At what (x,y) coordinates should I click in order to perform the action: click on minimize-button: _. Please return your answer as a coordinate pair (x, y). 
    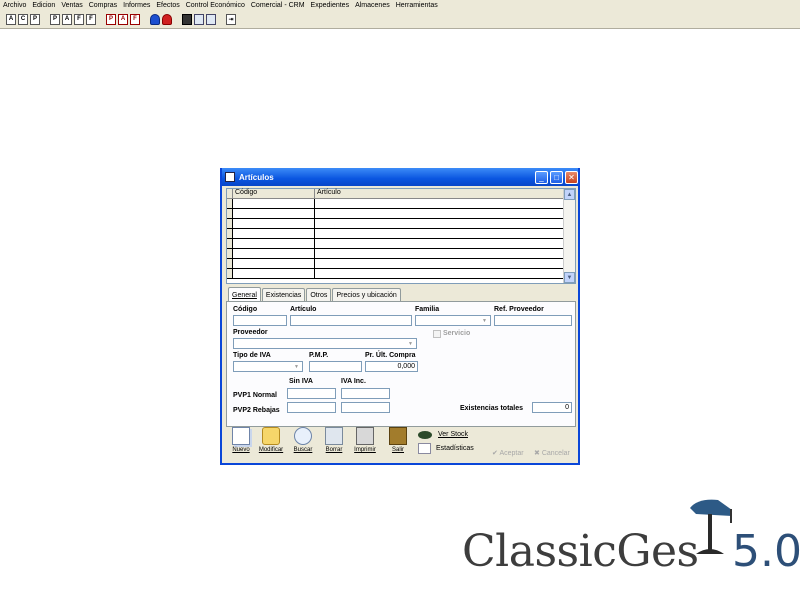
    Looking at the image, I should click on (541, 177).